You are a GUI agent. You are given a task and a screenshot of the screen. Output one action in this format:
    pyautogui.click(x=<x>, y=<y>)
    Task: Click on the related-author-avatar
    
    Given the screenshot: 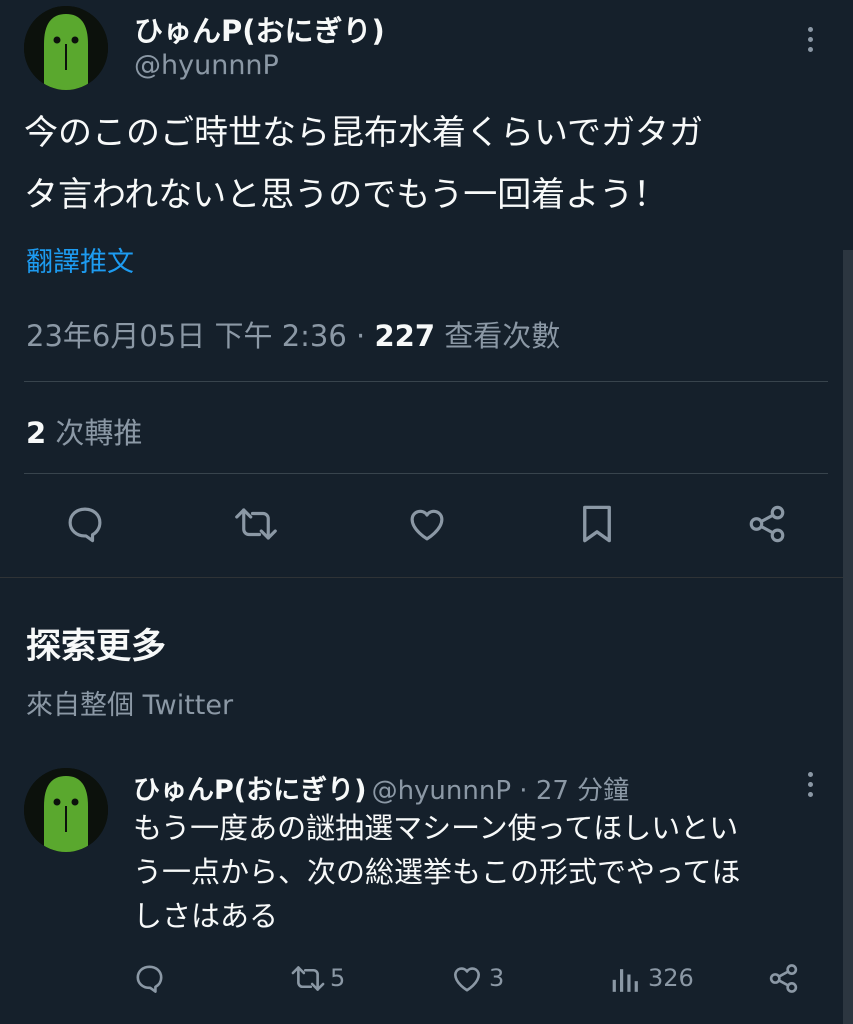 What is the action you would take?
    pyautogui.click(x=66, y=810)
    